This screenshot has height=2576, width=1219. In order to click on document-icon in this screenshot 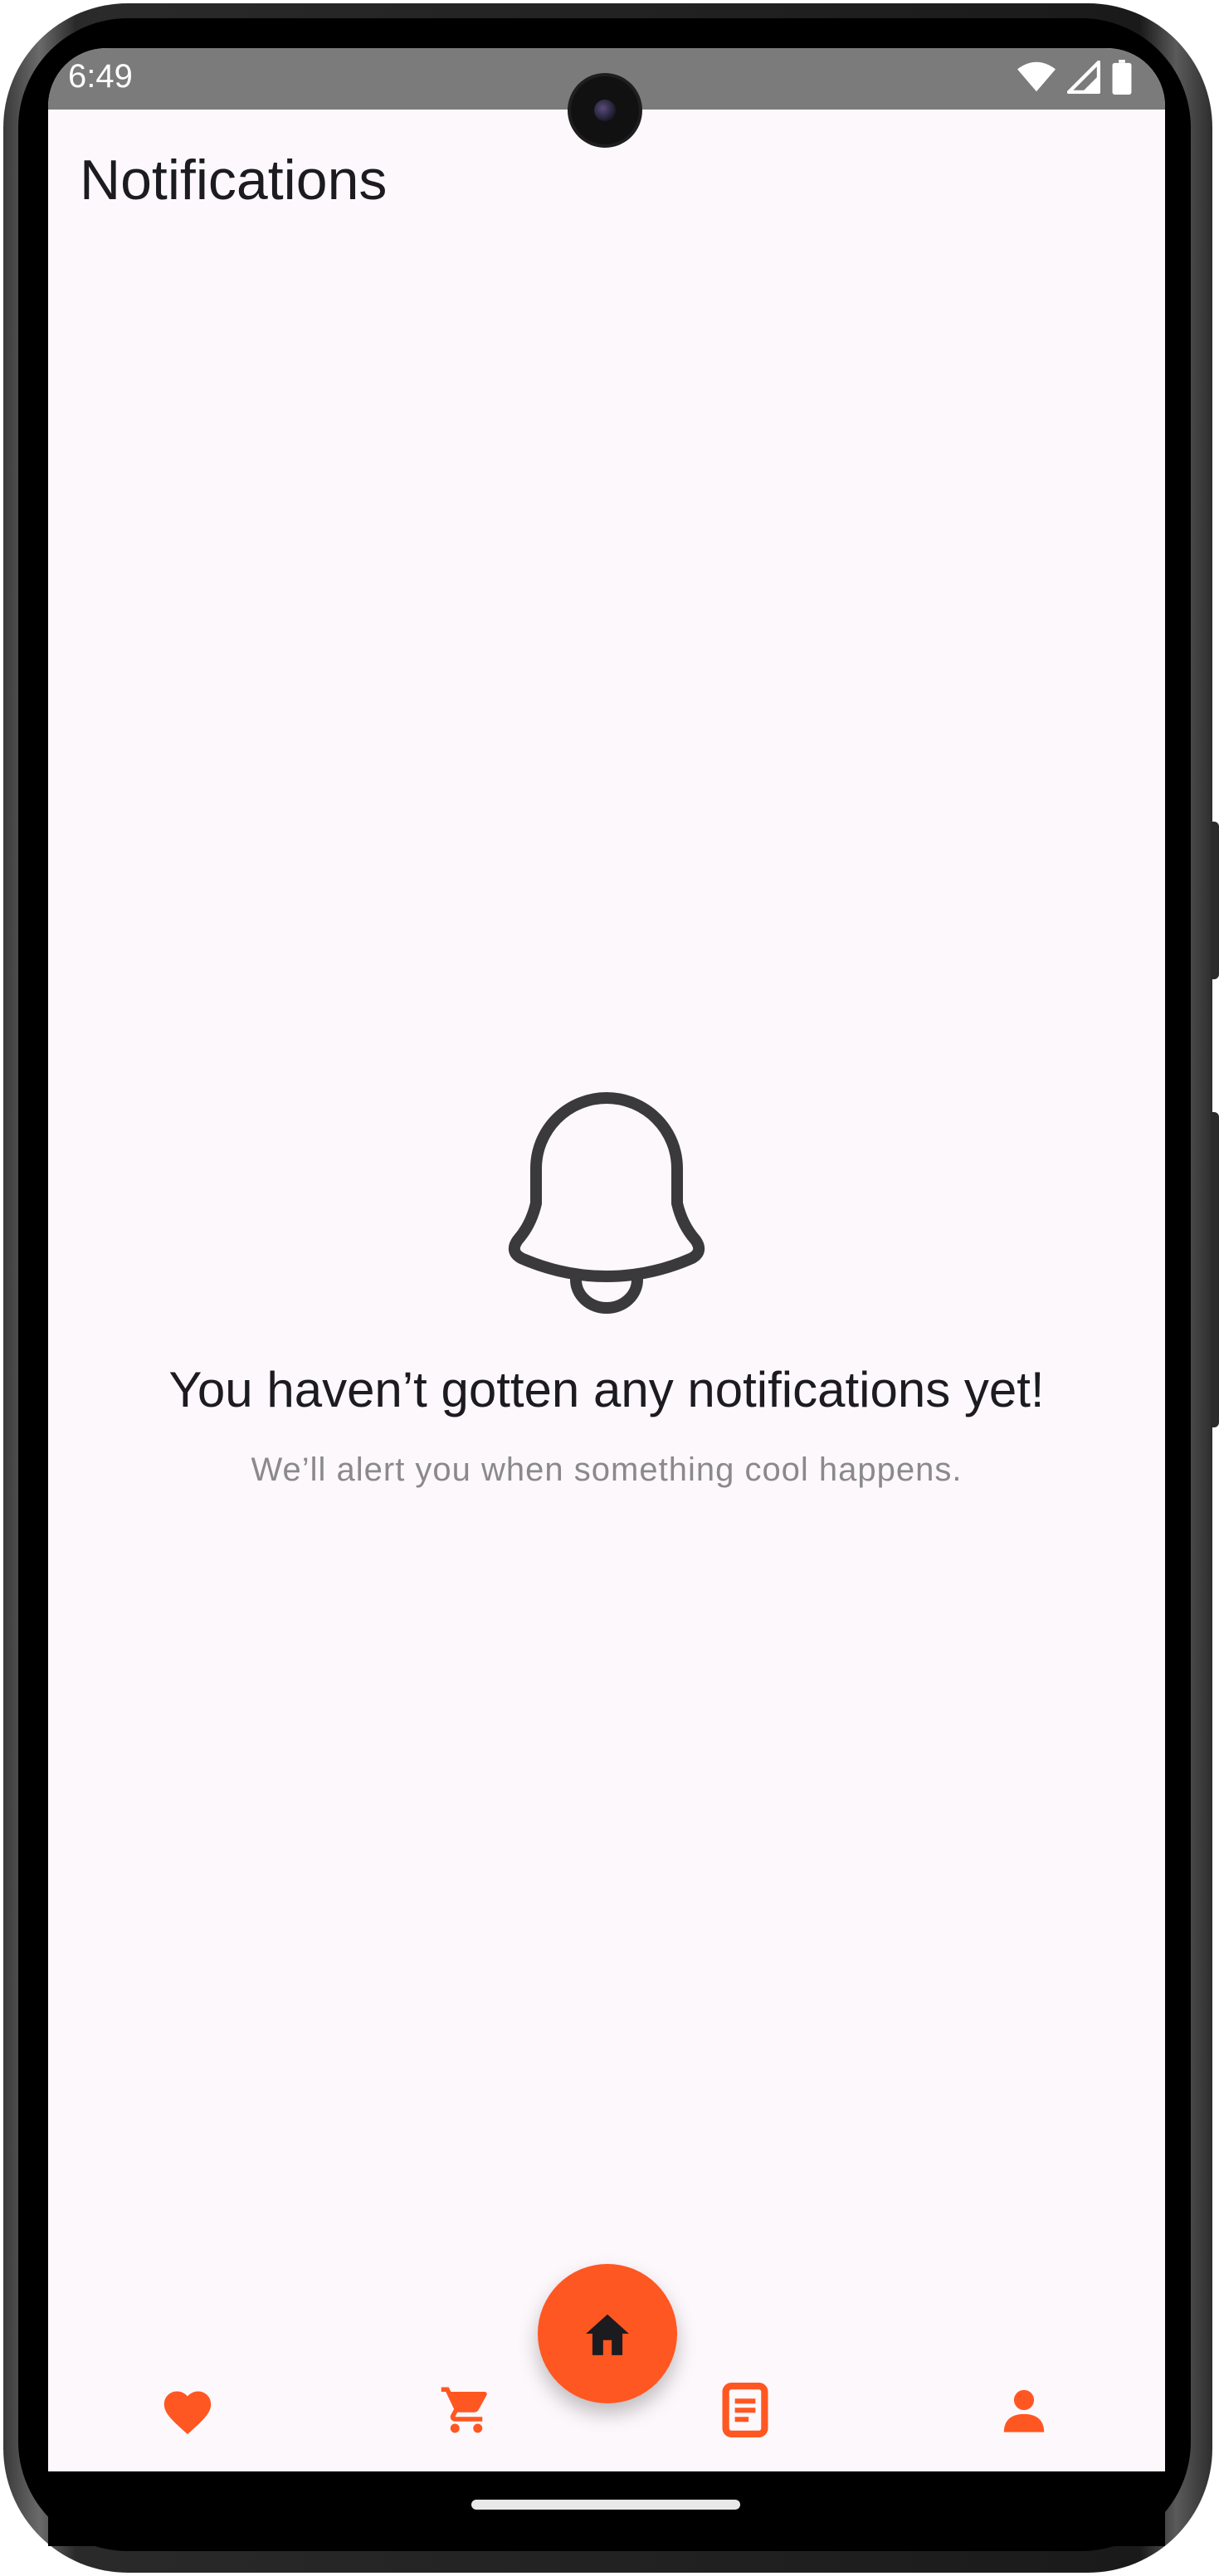, I will do `click(745, 2410)`.